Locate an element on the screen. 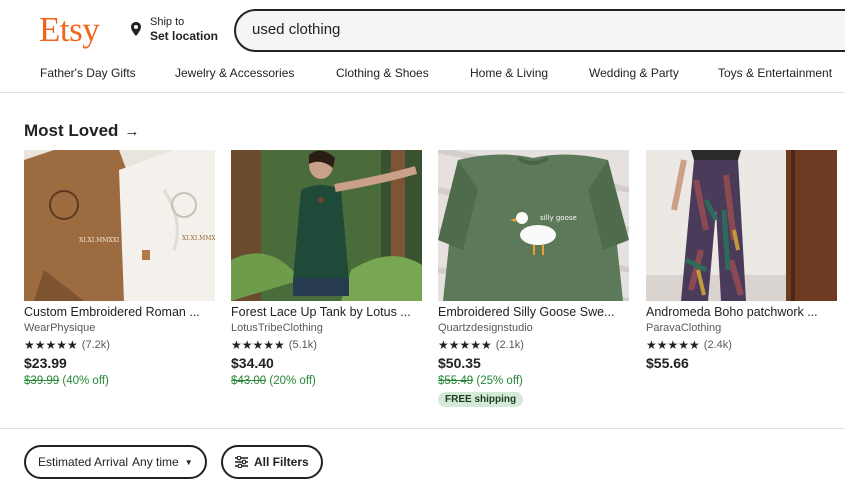 The height and width of the screenshot is (483, 845). sale-info: $39.99 (40% off) is located at coordinates (119, 381).